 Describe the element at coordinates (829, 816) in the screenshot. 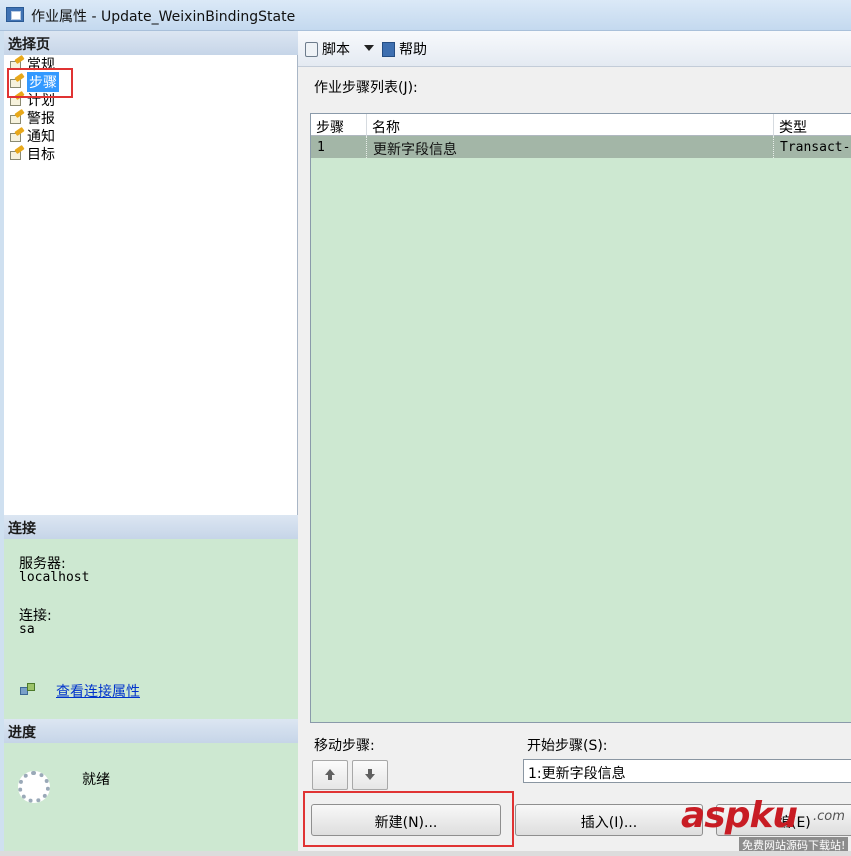

I see `watermark-dotcom: .com` at that location.